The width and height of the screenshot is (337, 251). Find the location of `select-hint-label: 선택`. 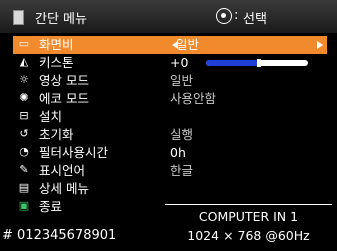

select-hint-label: 선택 is located at coordinates (255, 19).